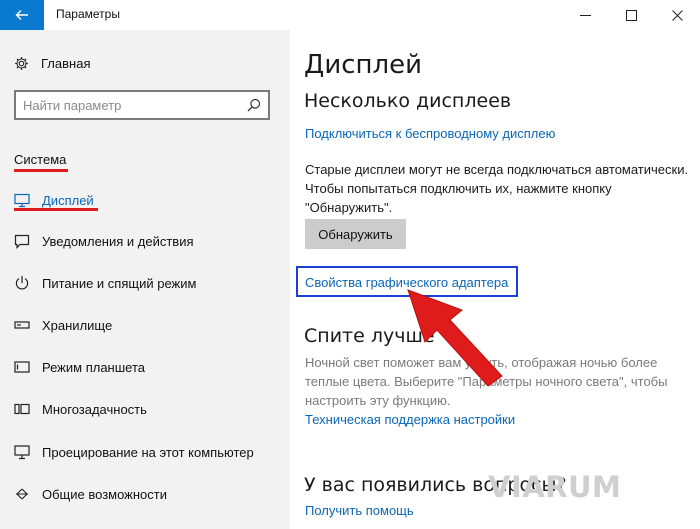 This screenshot has width=700, height=529. I want to click on red-underline-display, so click(56, 209).